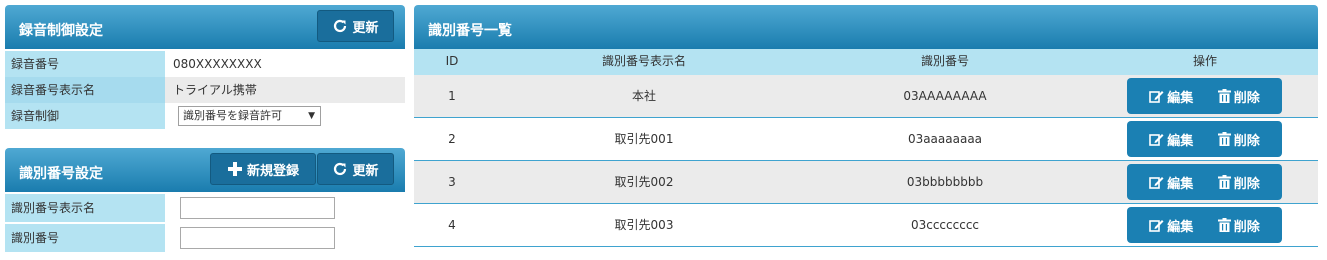 Image resolution: width=1327 pixels, height=260 pixels. I want to click on panel-title: 識別番号設定, so click(61, 174).